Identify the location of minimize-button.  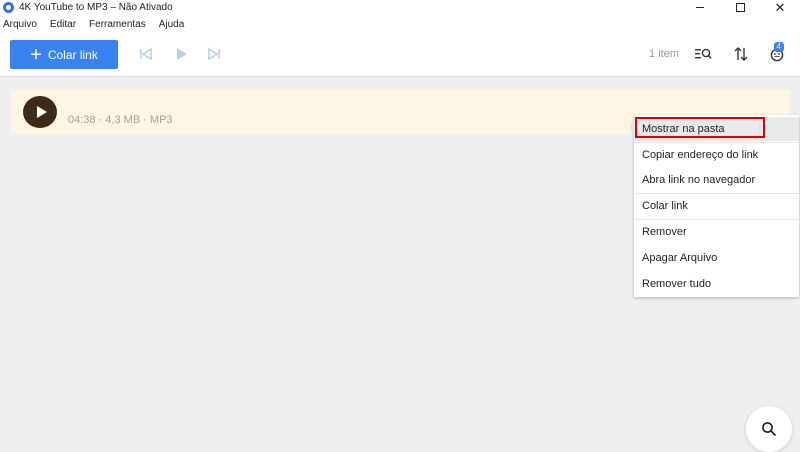
(700, 7).